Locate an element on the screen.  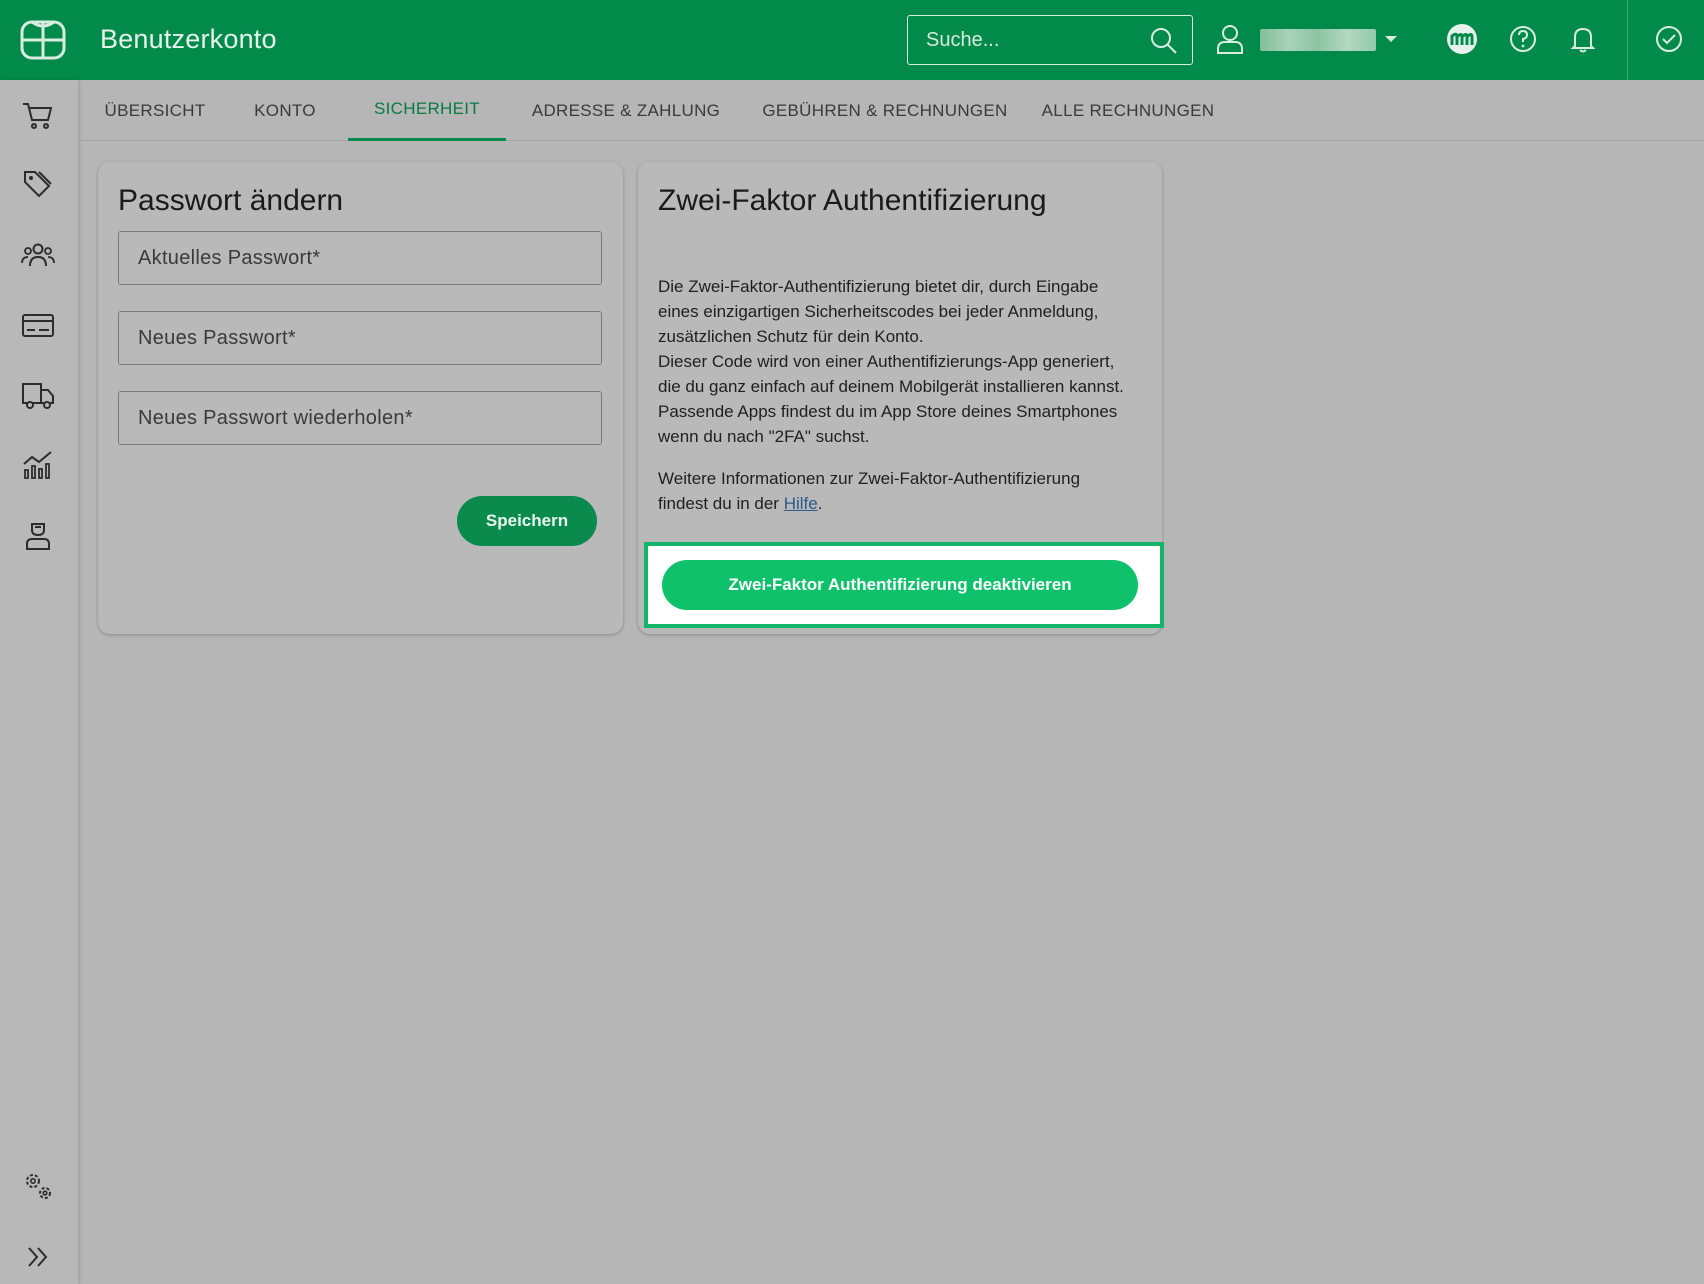
sidebar is located at coordinates (39, 682).